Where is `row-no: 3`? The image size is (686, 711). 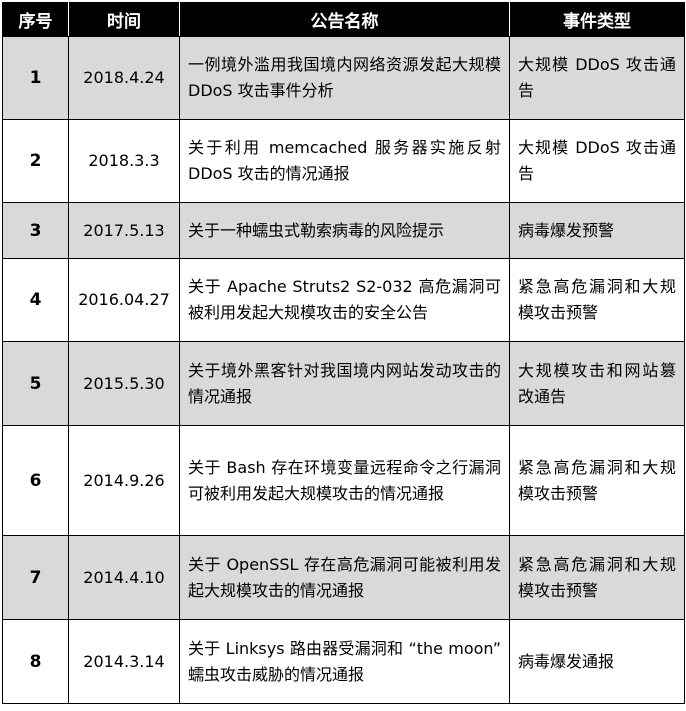
row-no: 3 is located at coordinates (35, 230).